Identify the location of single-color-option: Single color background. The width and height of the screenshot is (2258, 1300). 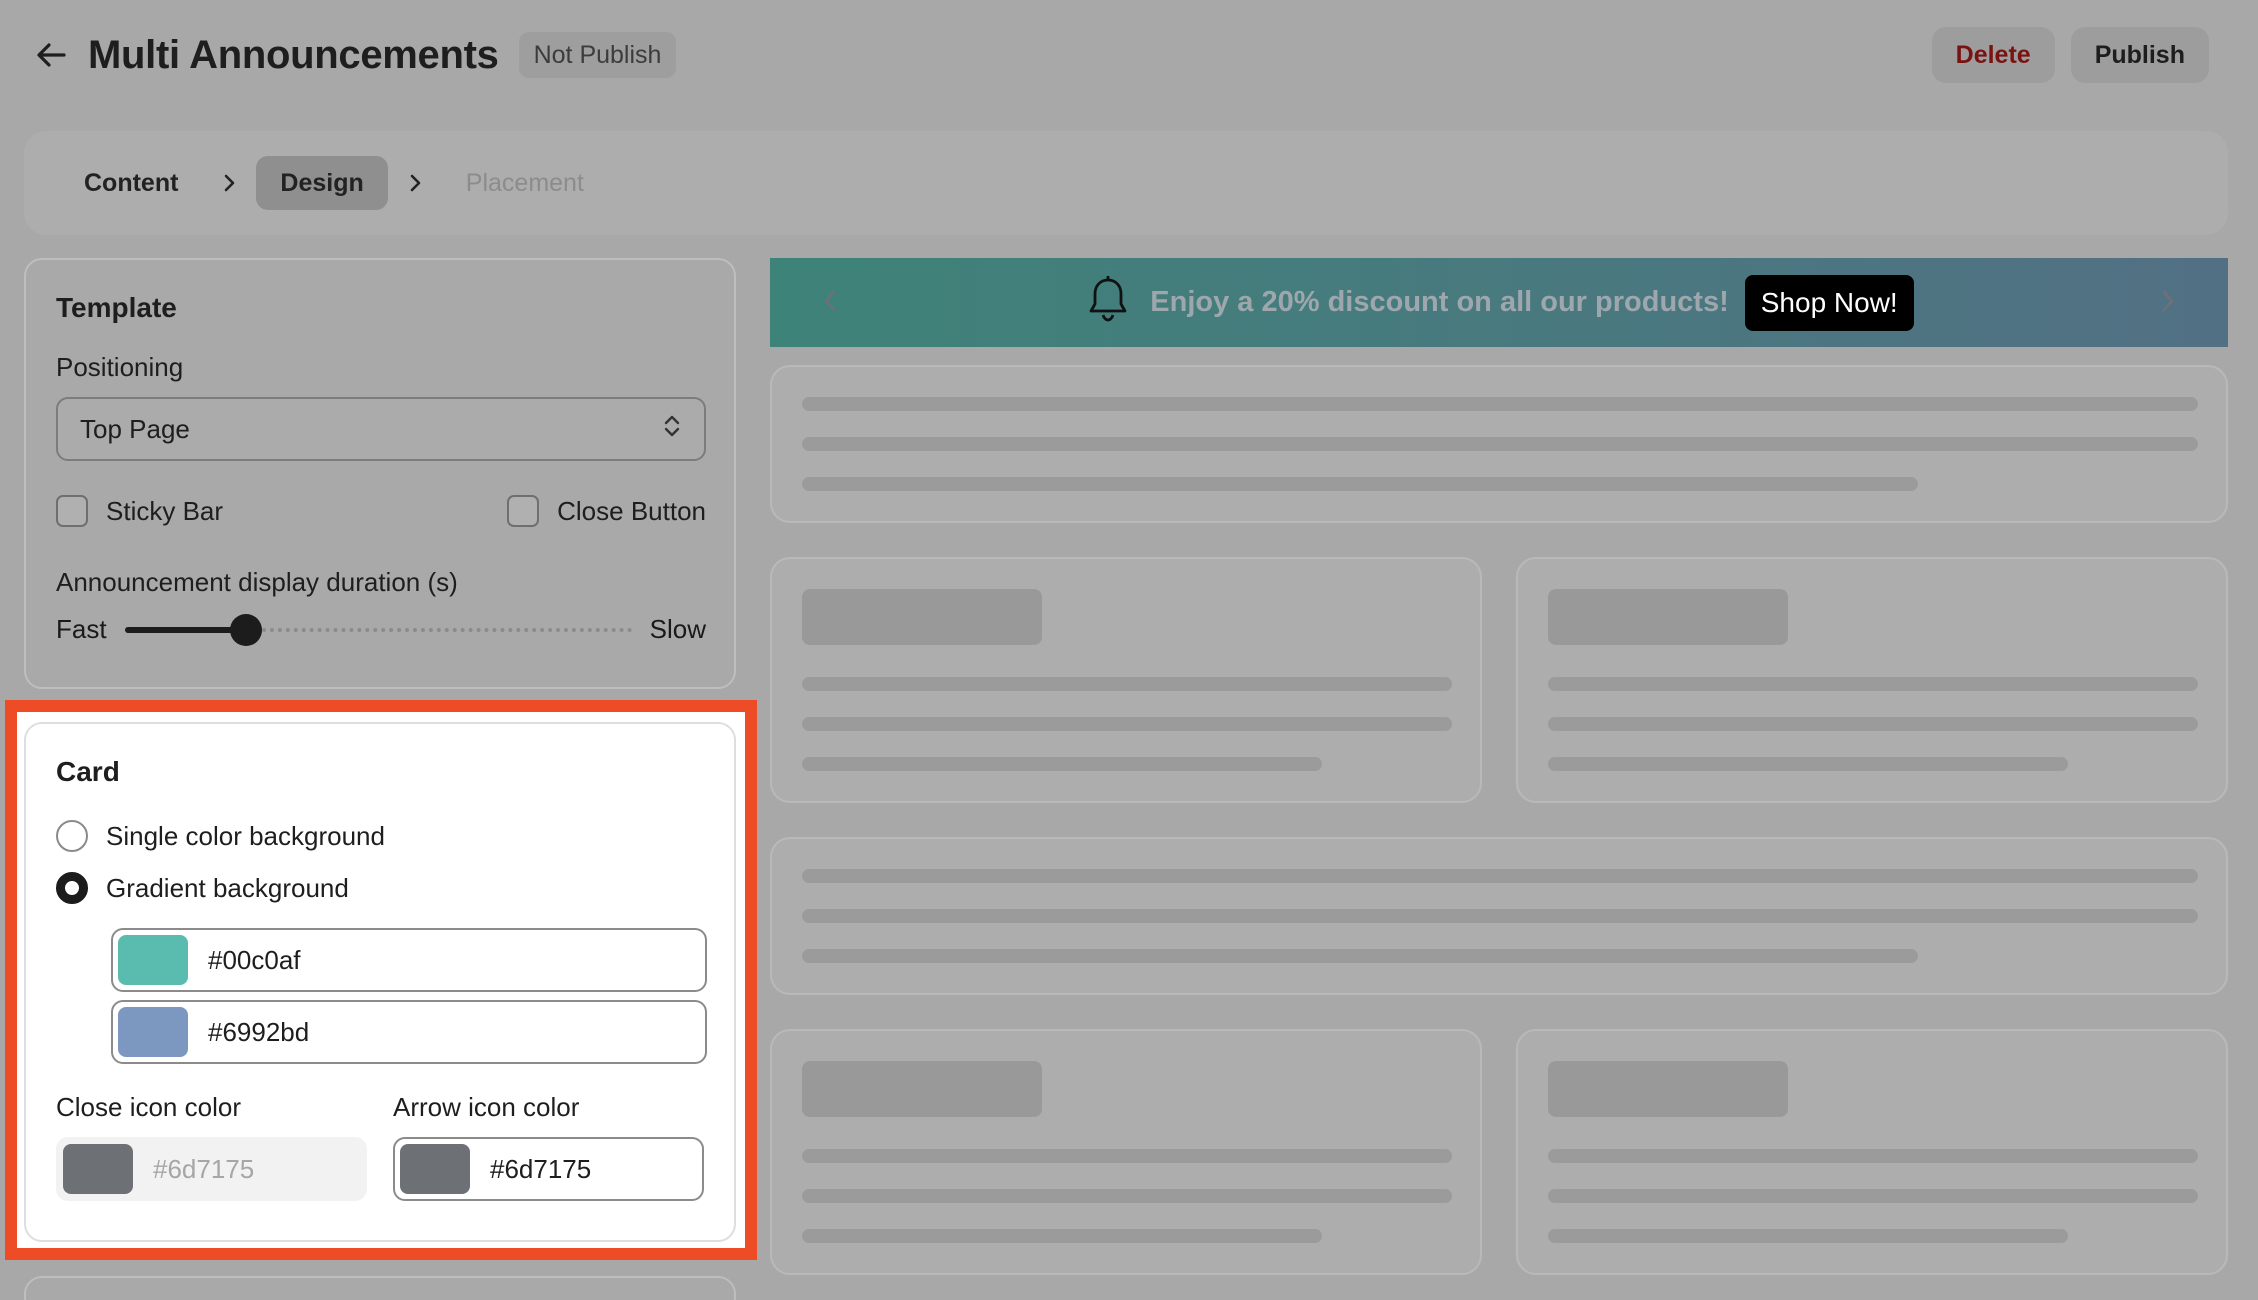
(380, 836).